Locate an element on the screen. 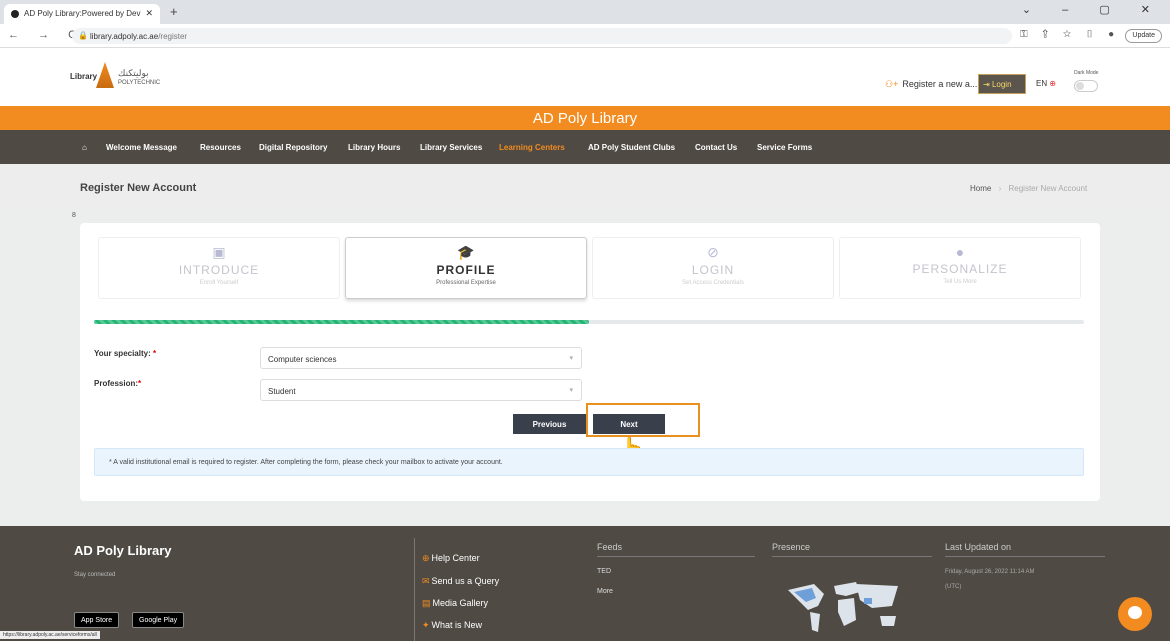 This screenshot has width=1170, height=641. last-updated-value: Friday, August 26, 2022 11:14 AM (UTC) is located at coordinates (1015, 580).